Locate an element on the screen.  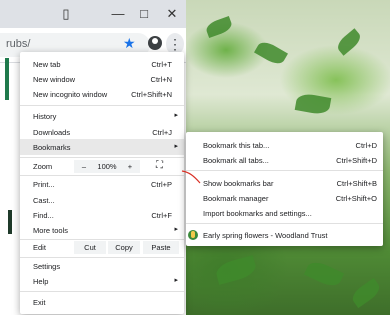
edit-row: Edit Cut Copy Paste is located at coordinates (102, 247).